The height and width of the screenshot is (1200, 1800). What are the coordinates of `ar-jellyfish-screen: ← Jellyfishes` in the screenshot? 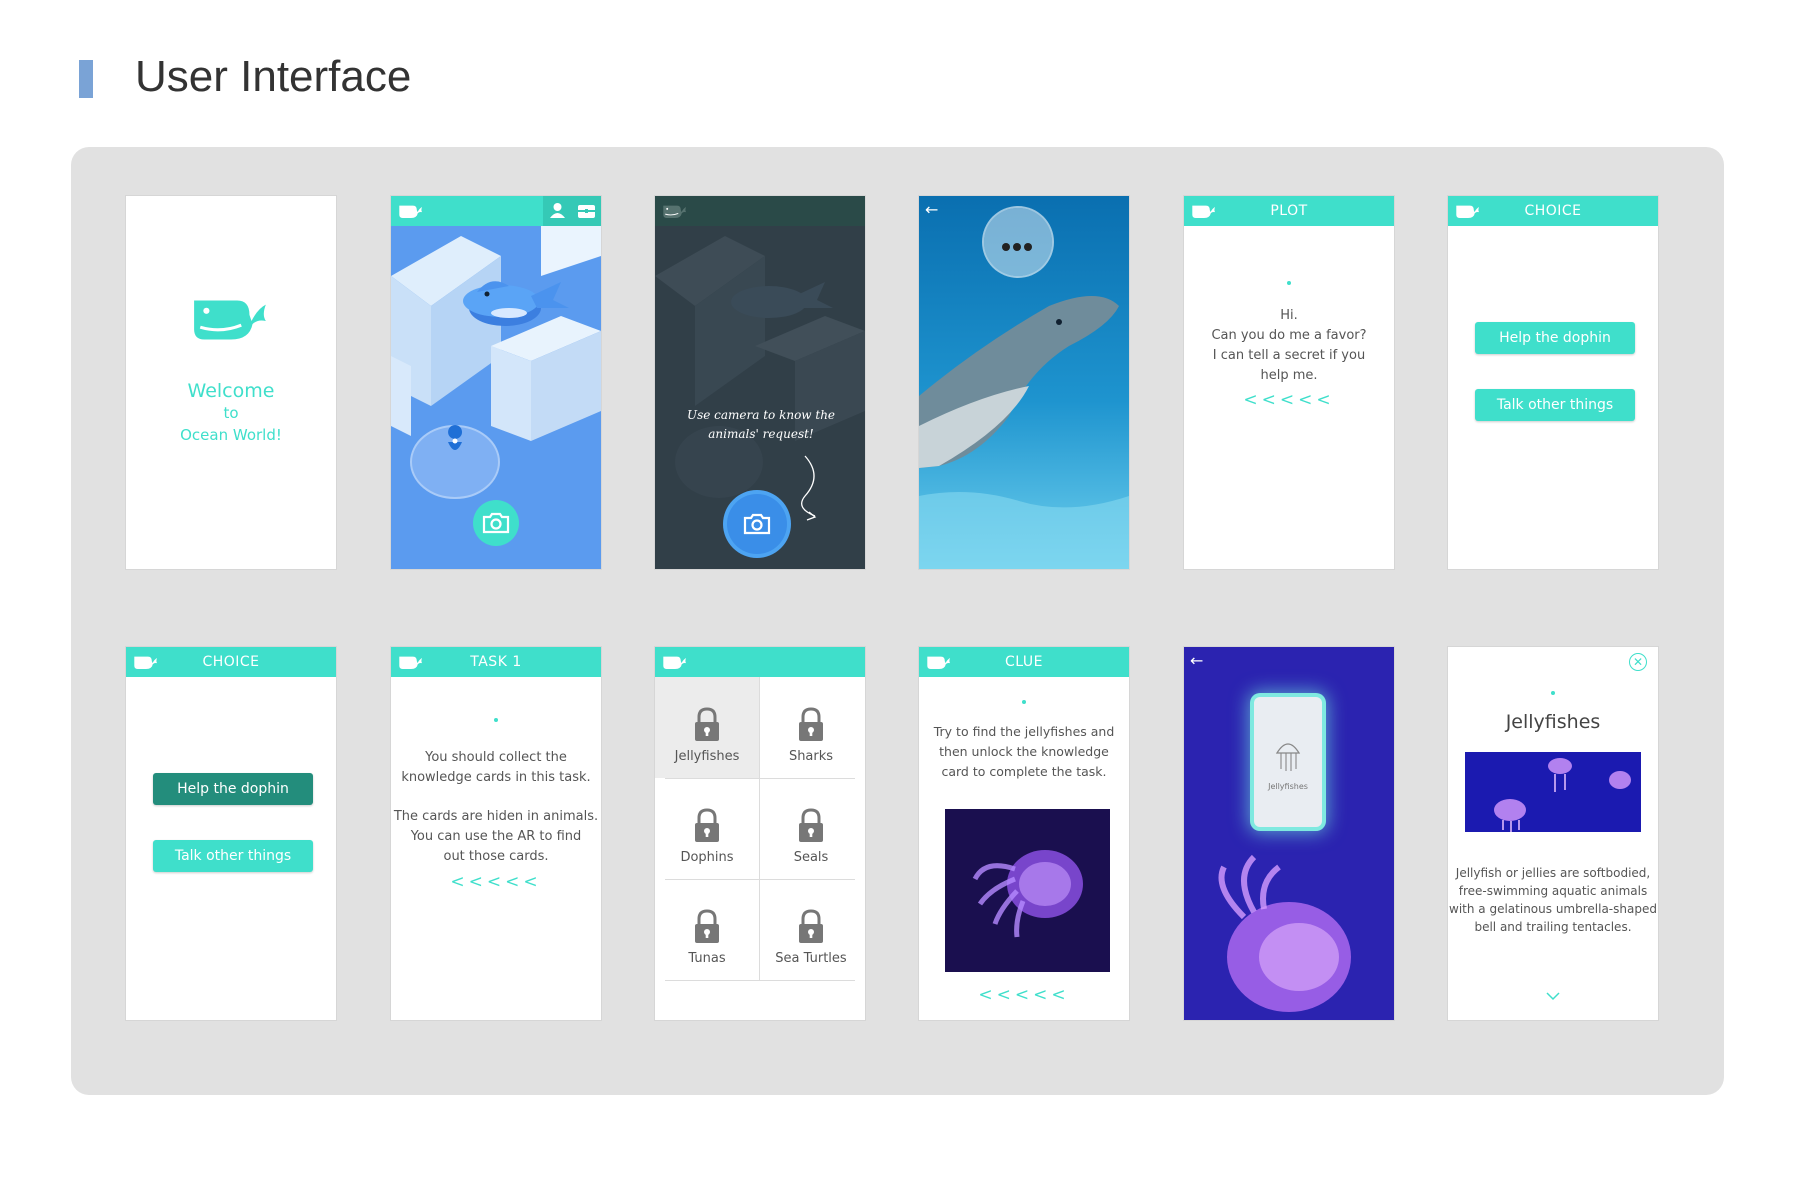 It's located at (1289, 833).